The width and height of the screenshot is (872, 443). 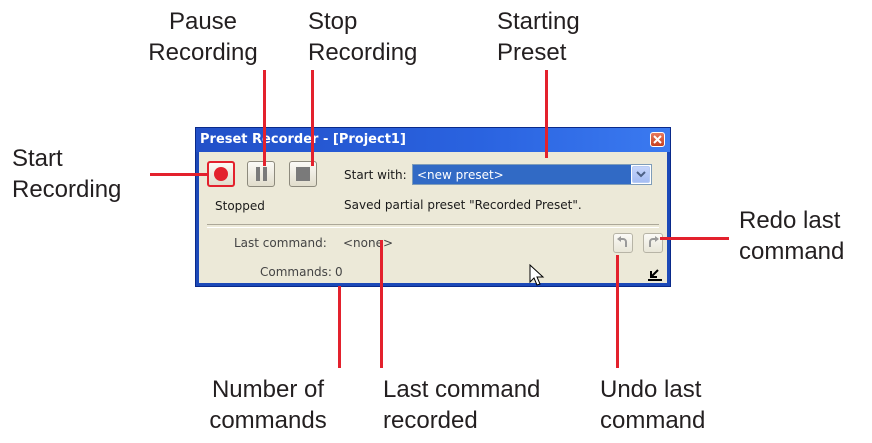 I want to click on callout-line-1: Pause, so click(x=203, y=21).